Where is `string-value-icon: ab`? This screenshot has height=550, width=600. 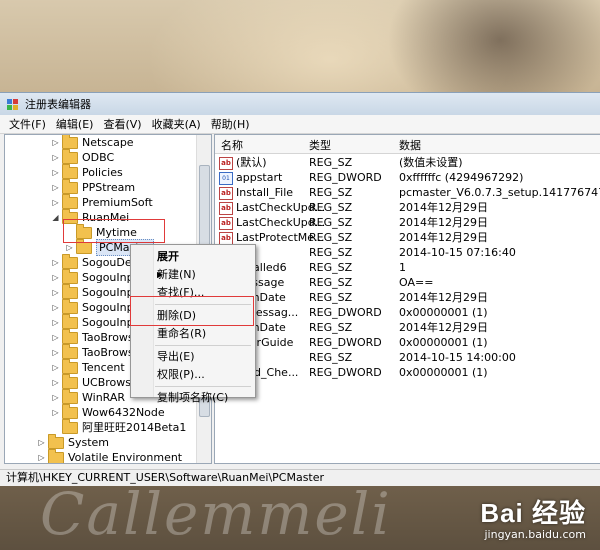
string-value-icon: ab is located at coordinates (226, 208).